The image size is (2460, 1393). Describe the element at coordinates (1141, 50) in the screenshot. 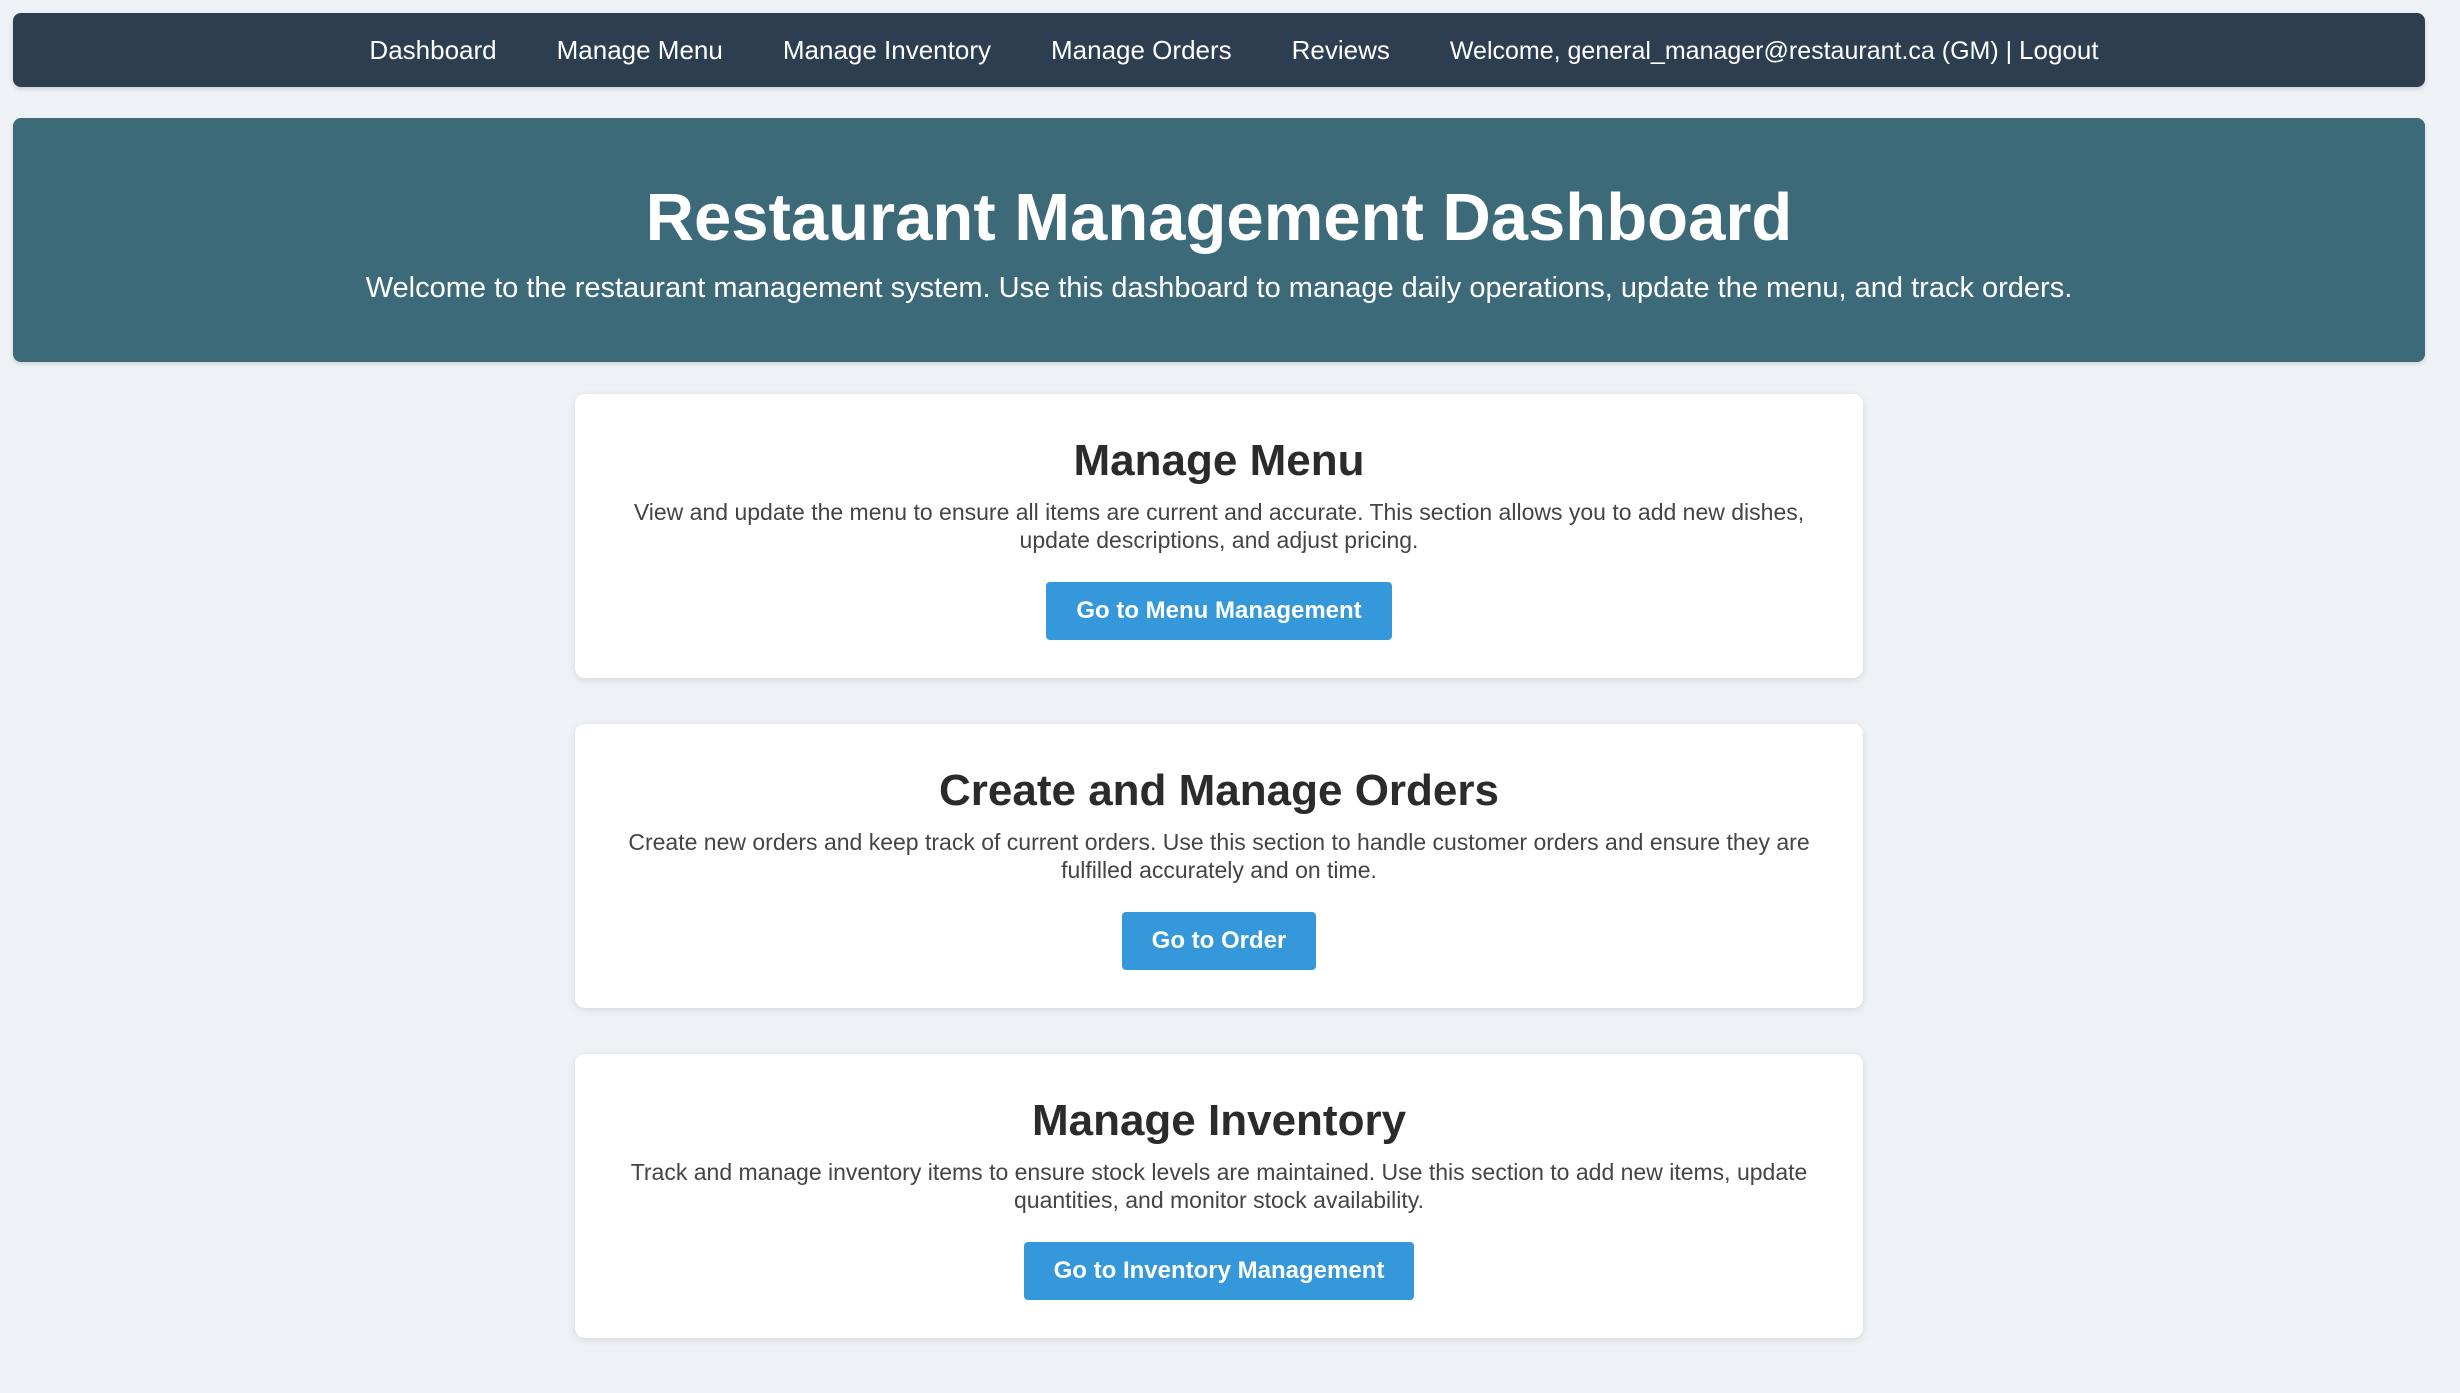

I see `nav-link-manage-orders: Manage Orders` at that location.